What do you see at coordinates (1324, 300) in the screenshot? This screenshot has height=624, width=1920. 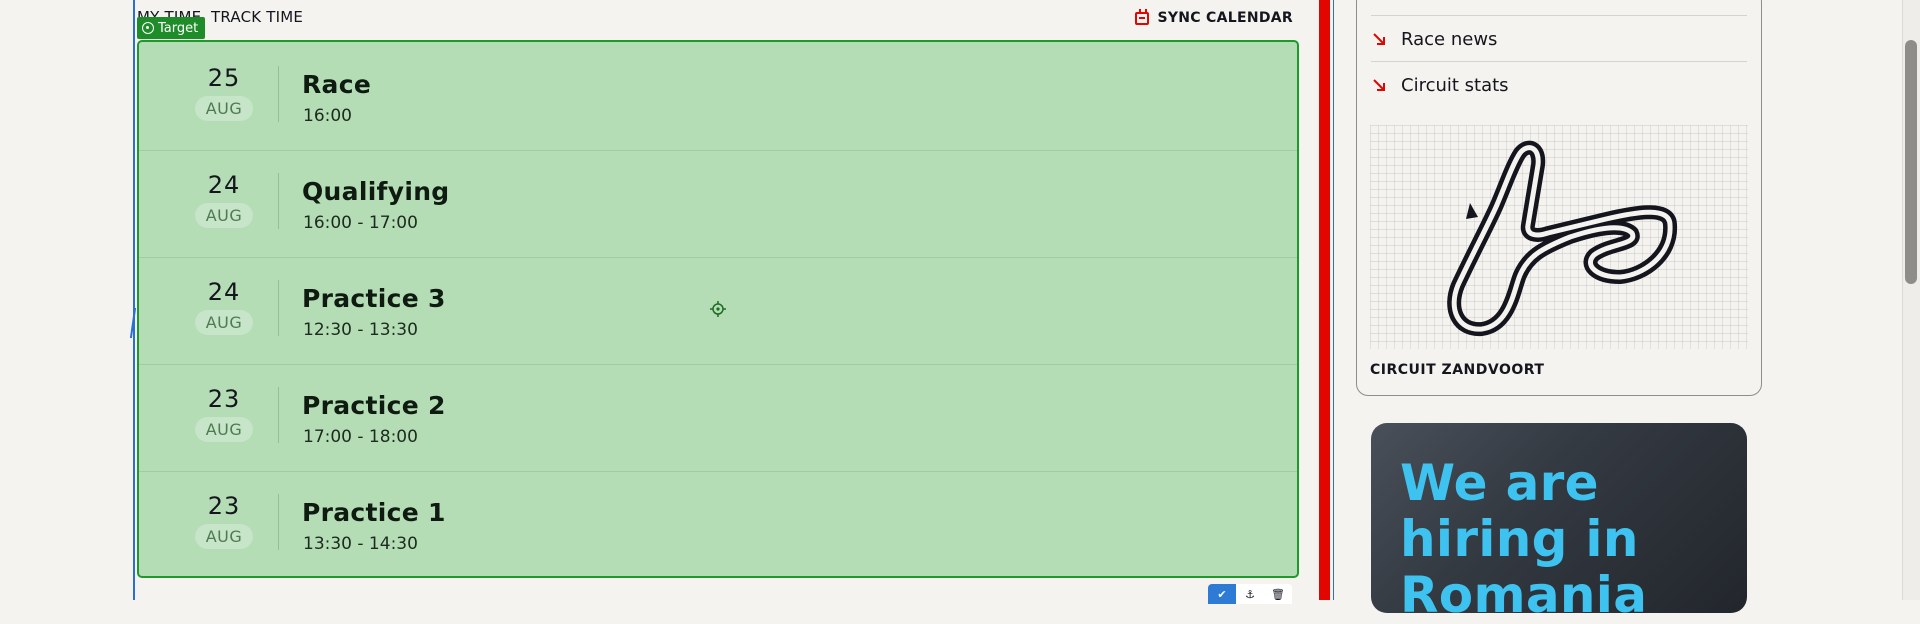 I see `accent-divider` at bounding box center [1324, 300].